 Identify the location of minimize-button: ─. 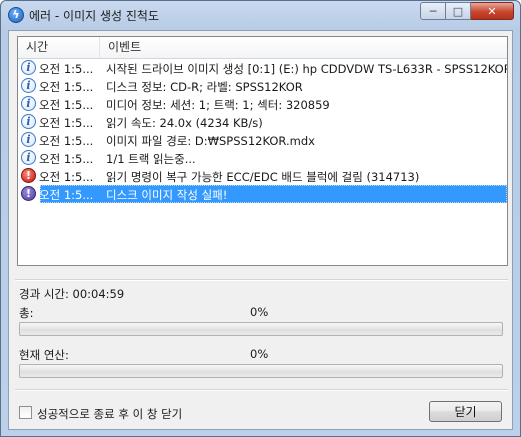
(433, 11).